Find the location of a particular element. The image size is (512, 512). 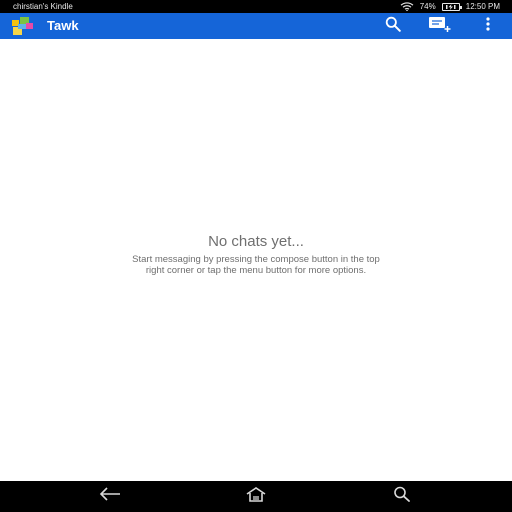

nav-search-button is located at coordinates (402, 496).